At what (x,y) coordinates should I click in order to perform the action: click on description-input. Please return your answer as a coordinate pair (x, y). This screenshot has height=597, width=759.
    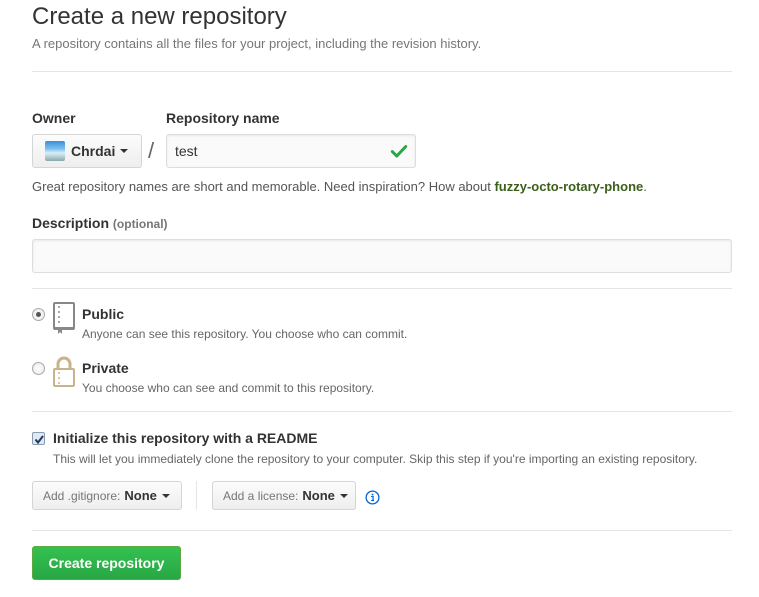
    Looking at the image, I should click on (382, 256).